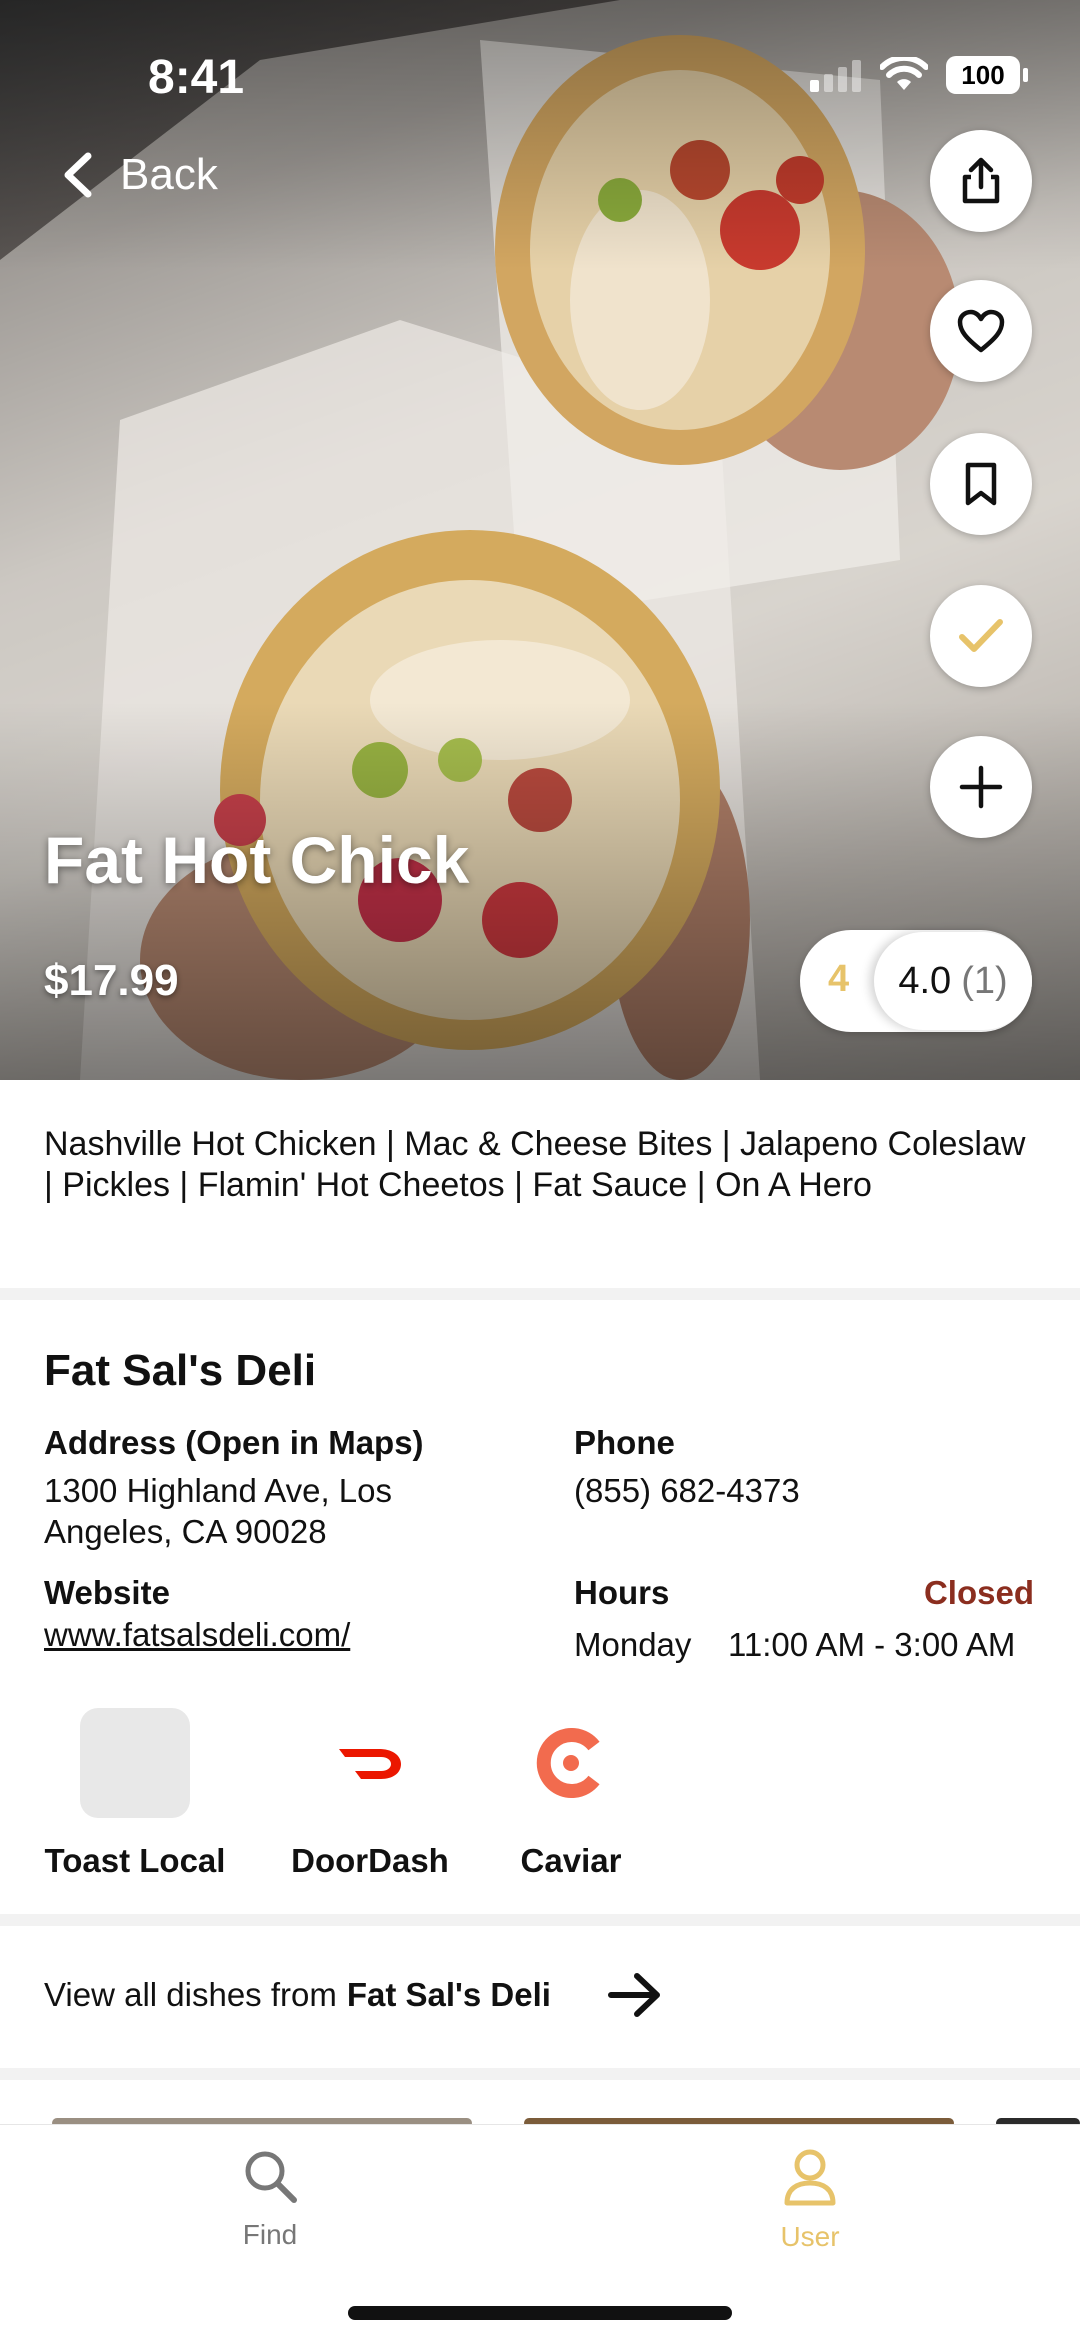 The image size is (1080, 2341). I want to click on rating-pill: 4 4.0 (1), so click(916, 981).